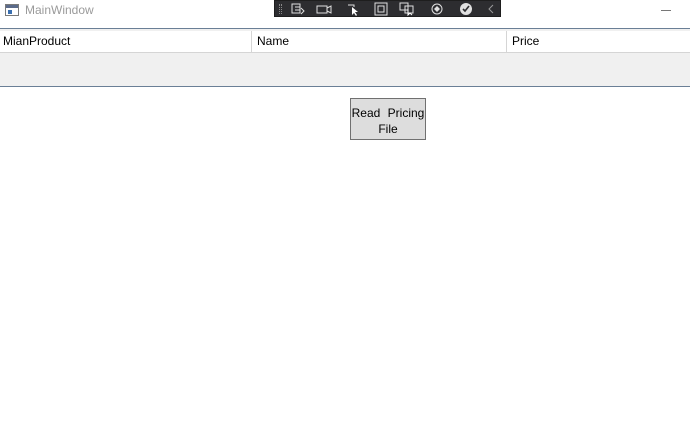 The height and width of the screenshot is (433, 690). Describe the element at coordinates (345, 58) in the screenshot. I see `products-data-grid: MianProduct Name Price` at that location.